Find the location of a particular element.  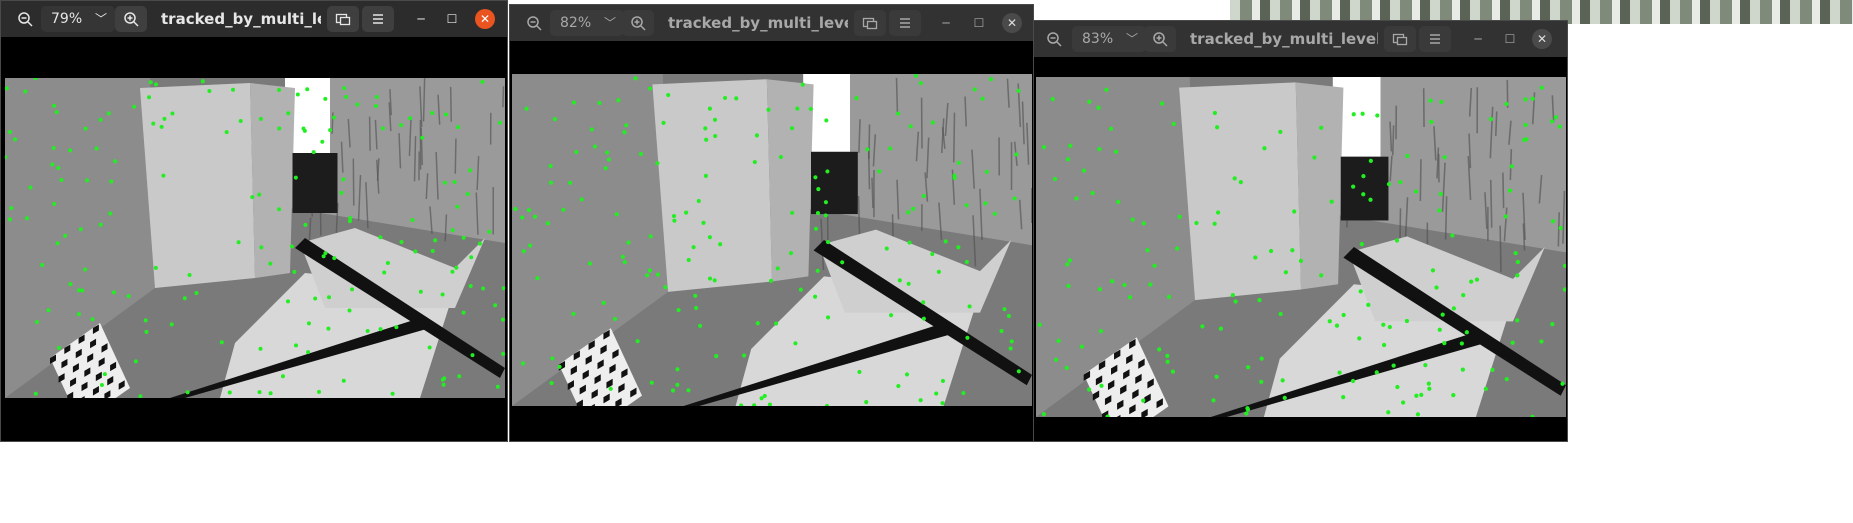

title-bar: 79% ﹀ tracked_by_multi_leve... ─ ☐ ✕ is located at coordinates (254, 19).